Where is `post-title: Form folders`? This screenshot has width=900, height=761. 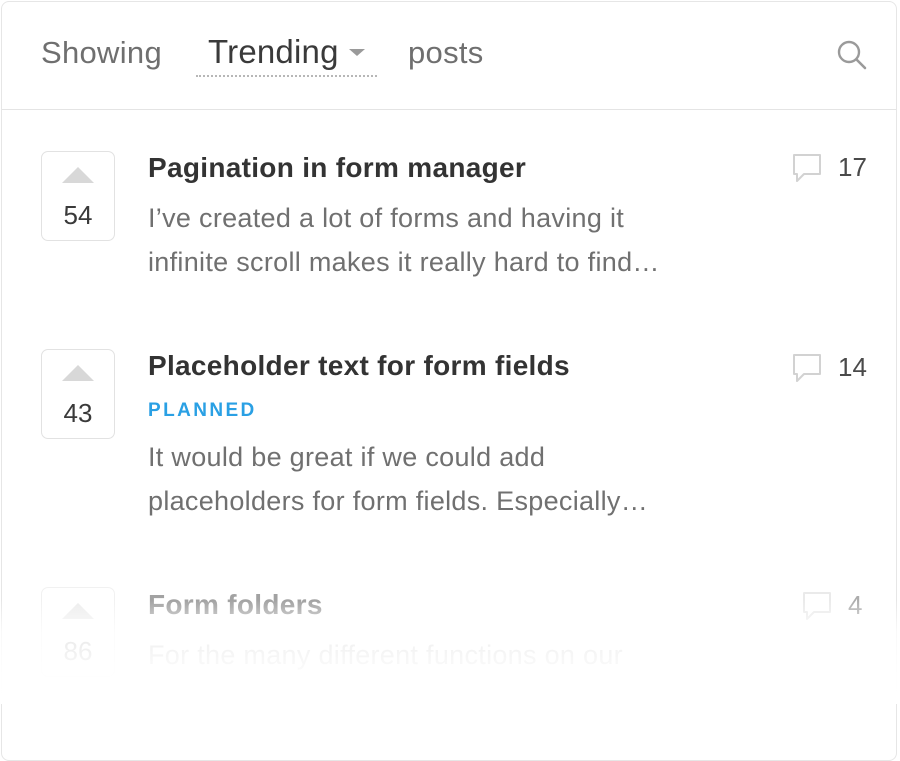
post-title: Form folders is located at coordinates (235, 605).